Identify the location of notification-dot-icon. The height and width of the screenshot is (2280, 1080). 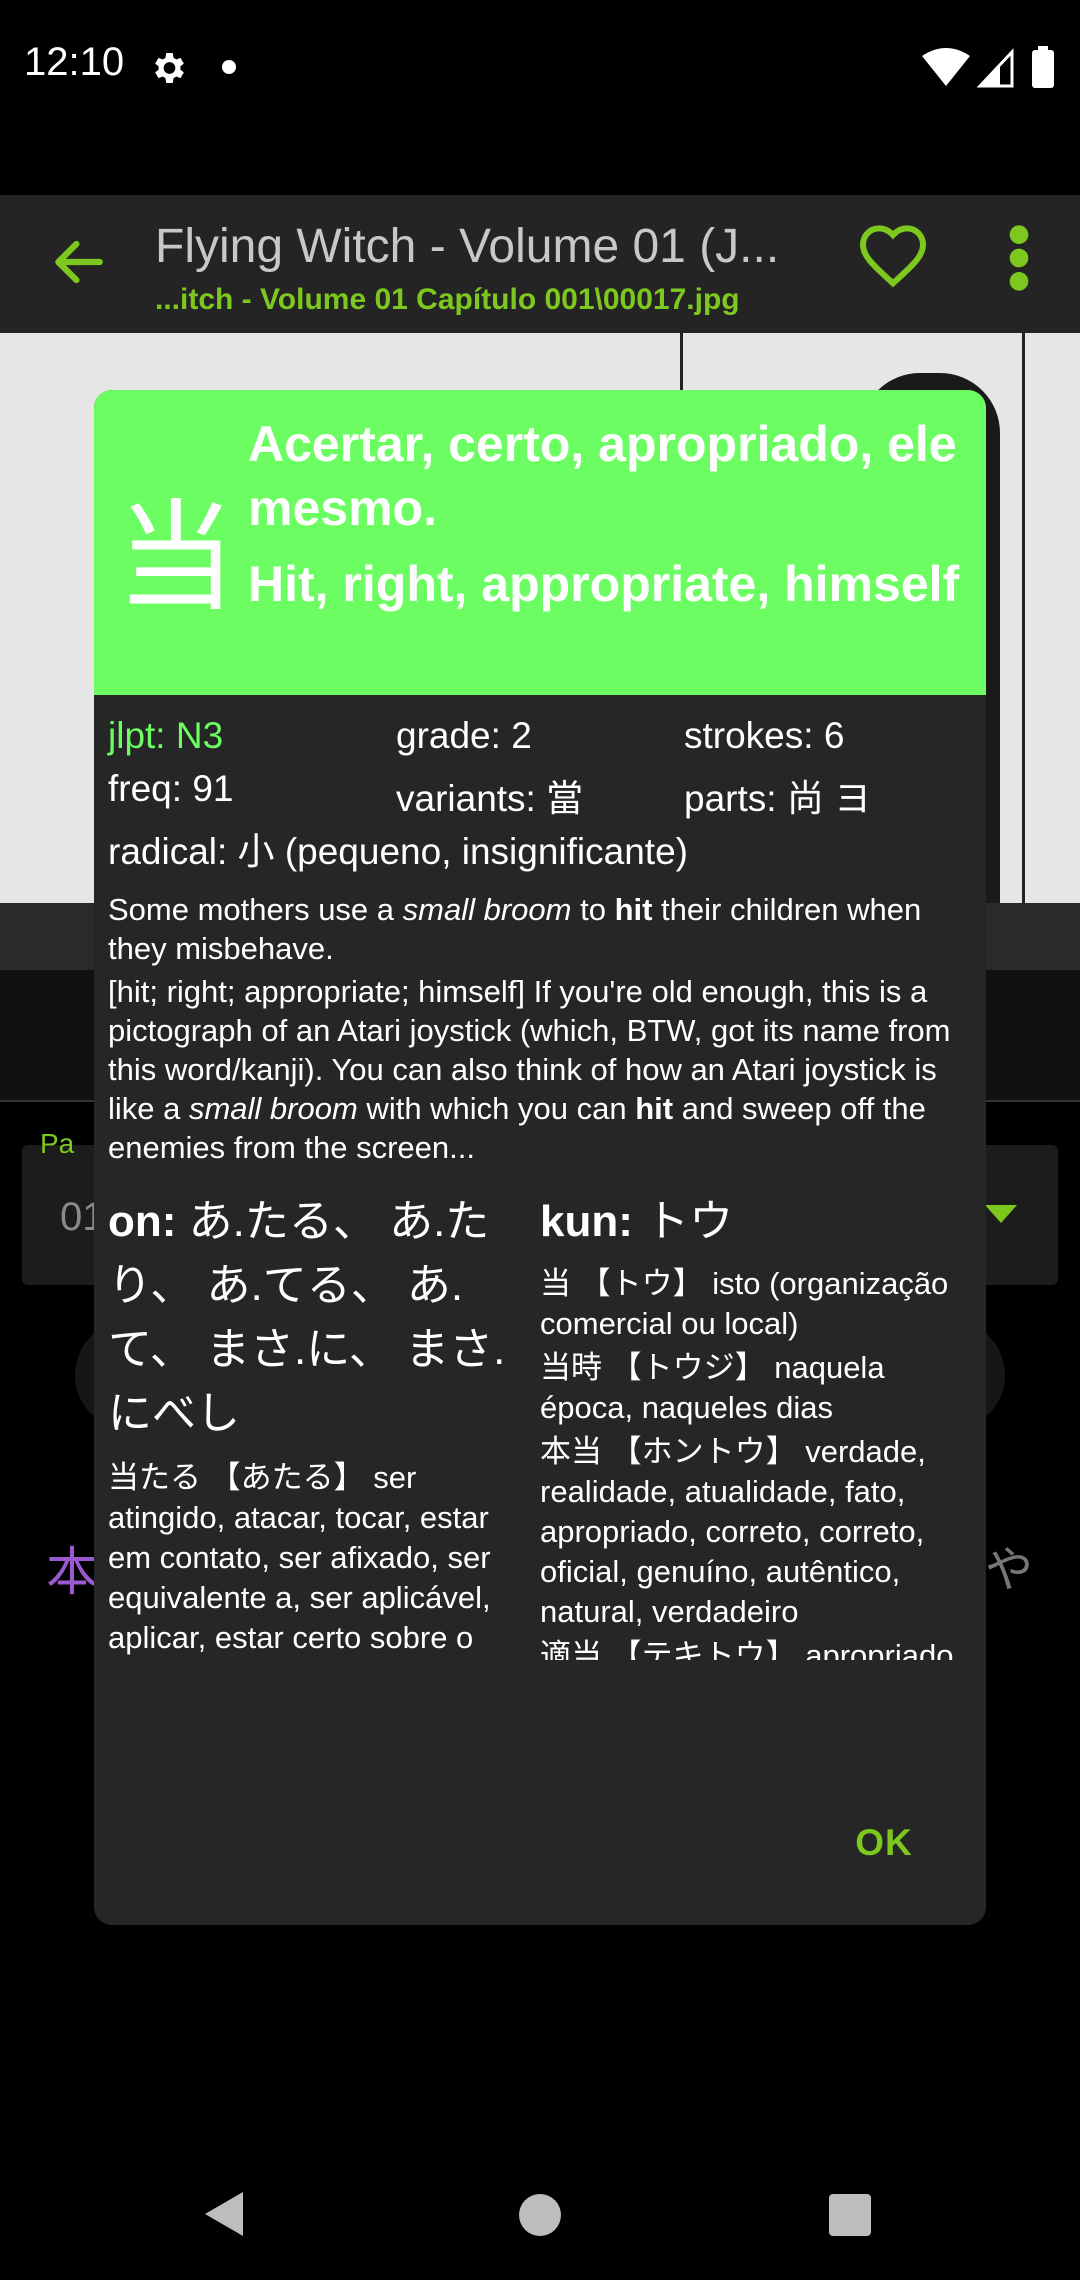
(229, 67).